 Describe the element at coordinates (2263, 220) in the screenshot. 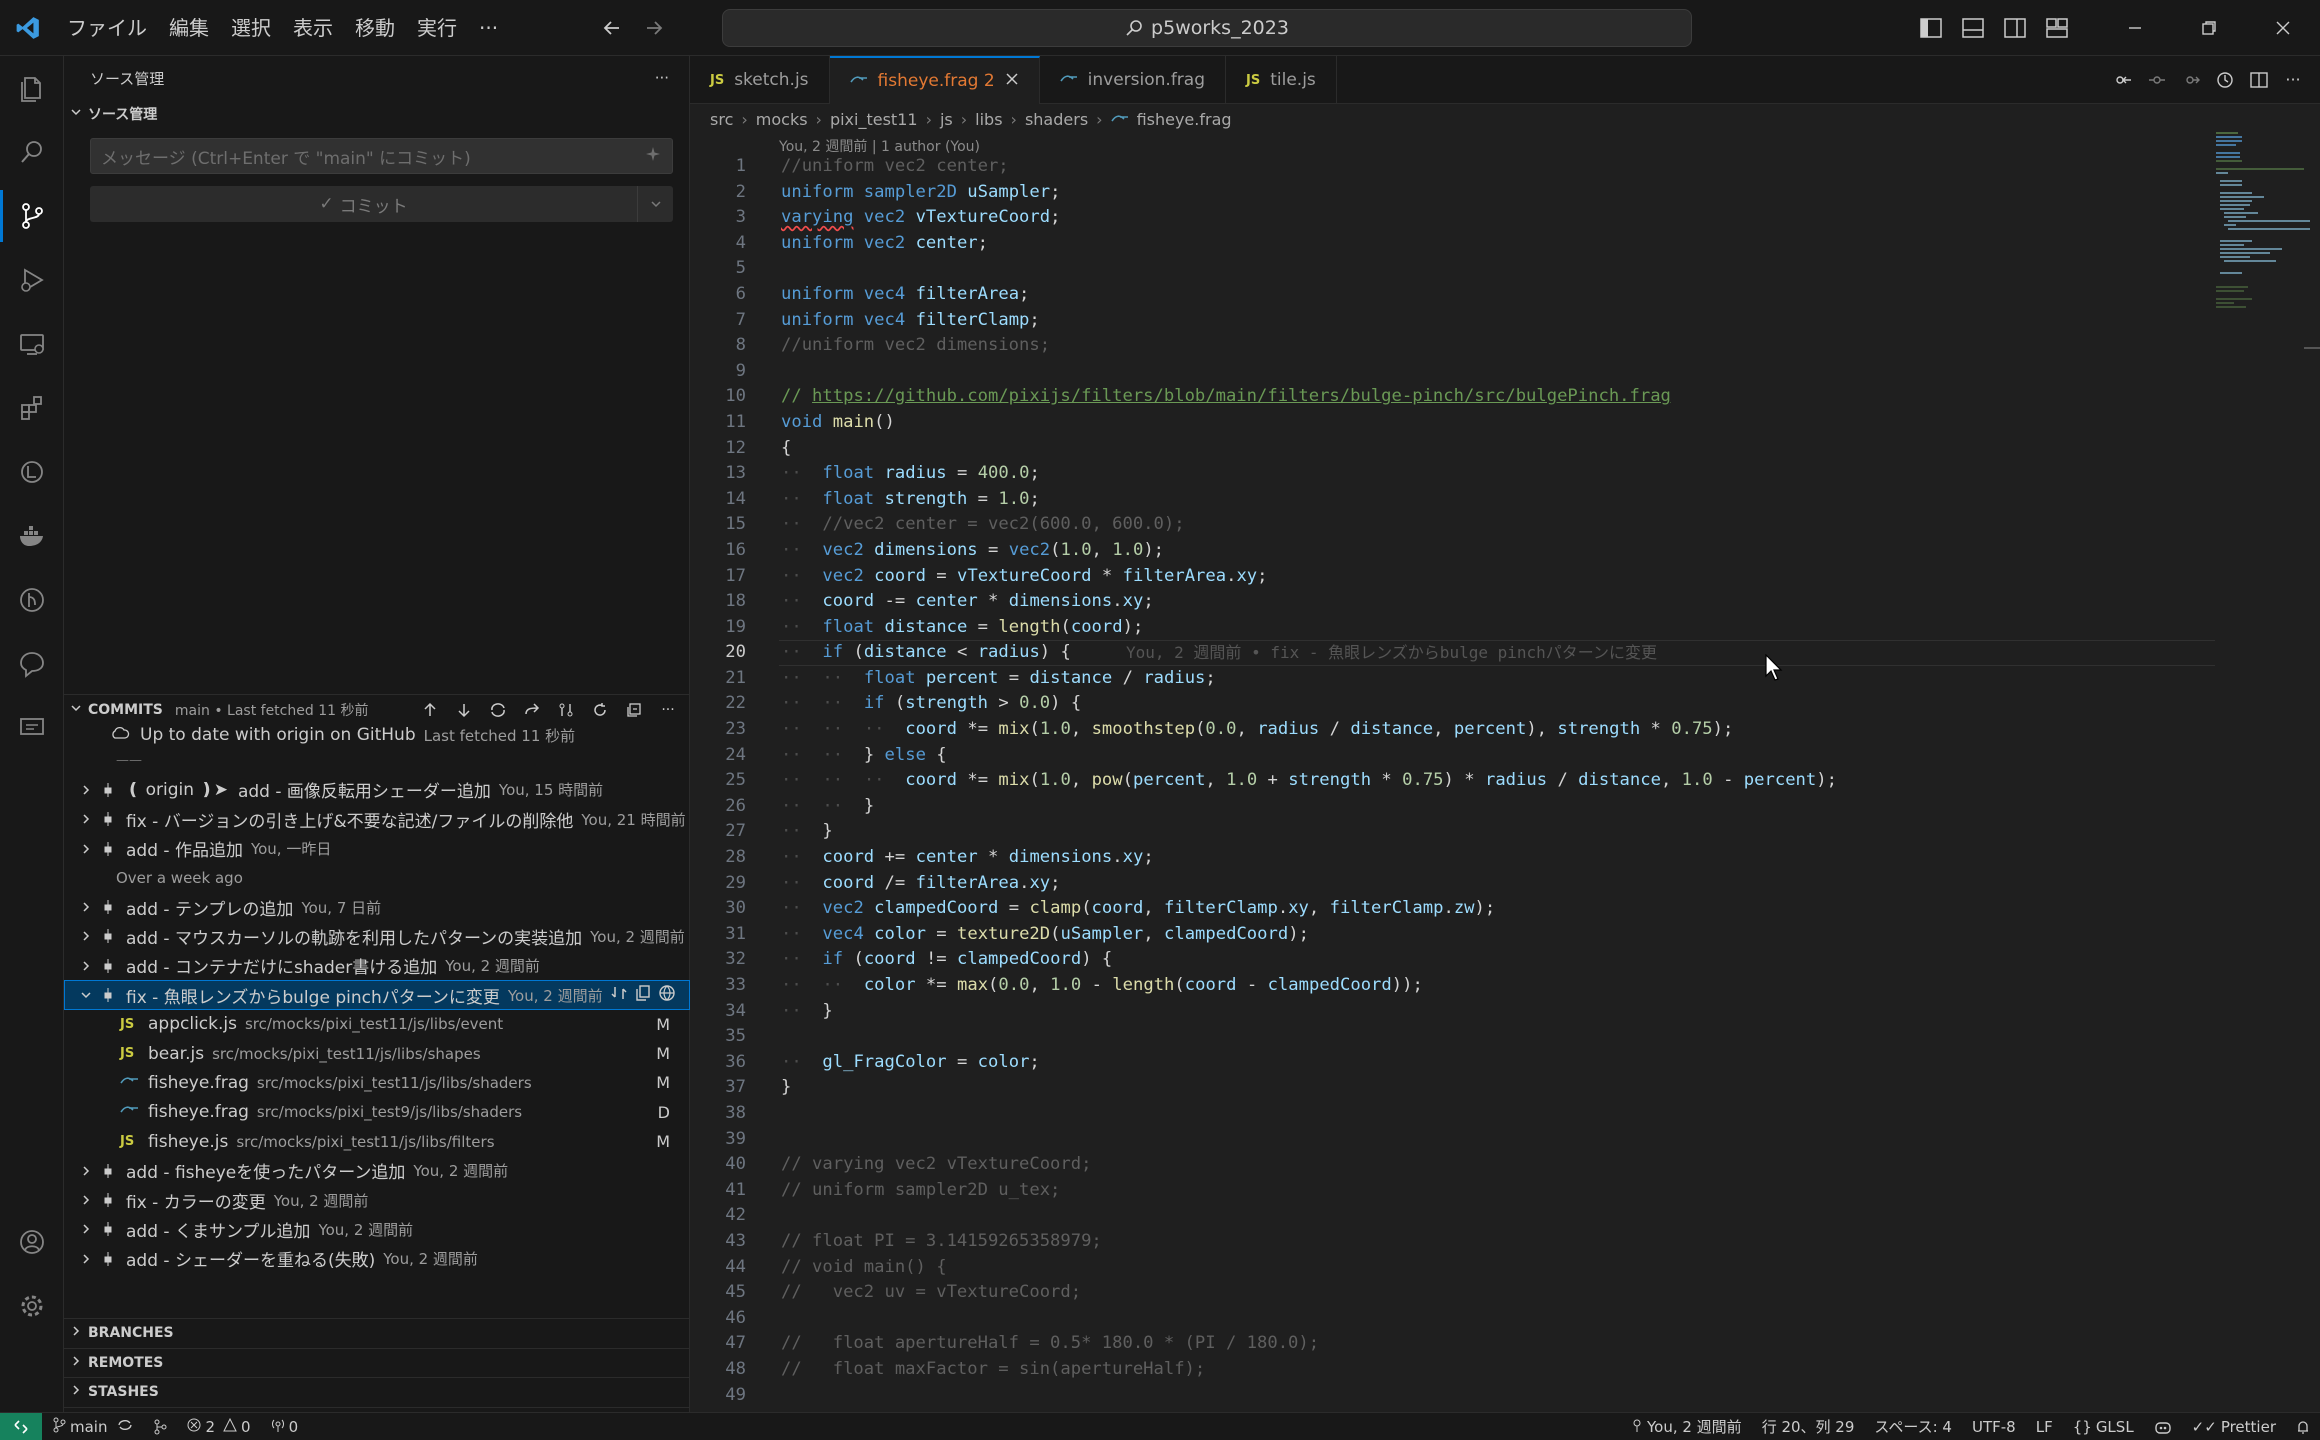

I see `minimap` at that location.